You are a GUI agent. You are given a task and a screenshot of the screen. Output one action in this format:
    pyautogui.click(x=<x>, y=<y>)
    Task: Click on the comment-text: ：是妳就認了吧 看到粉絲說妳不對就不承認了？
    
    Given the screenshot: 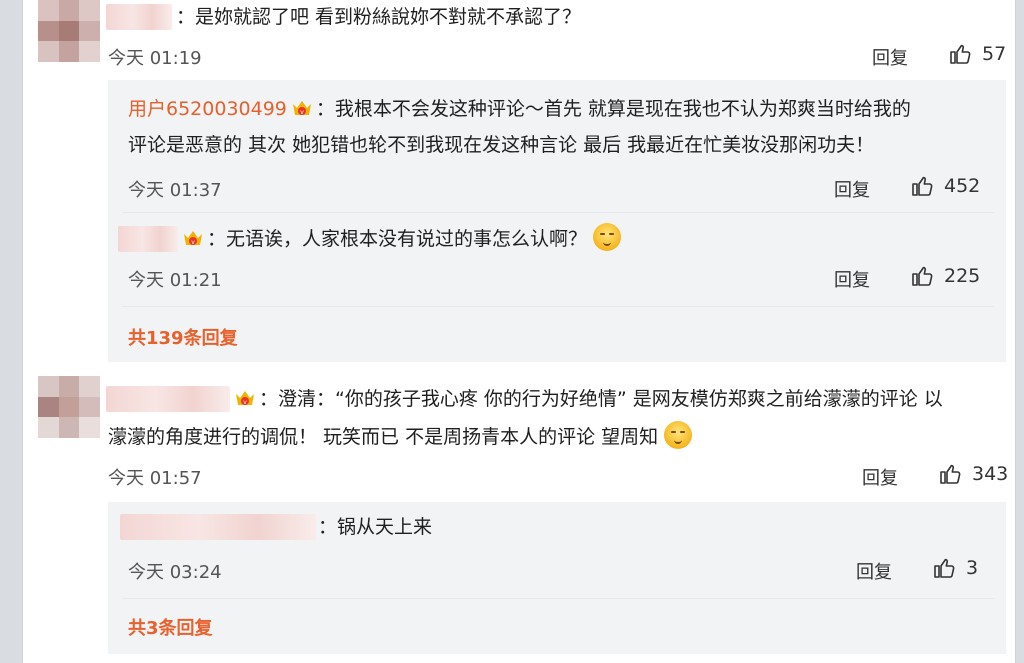 What is the action you would take?
    pyautogui.click(x=379, y=17)
    